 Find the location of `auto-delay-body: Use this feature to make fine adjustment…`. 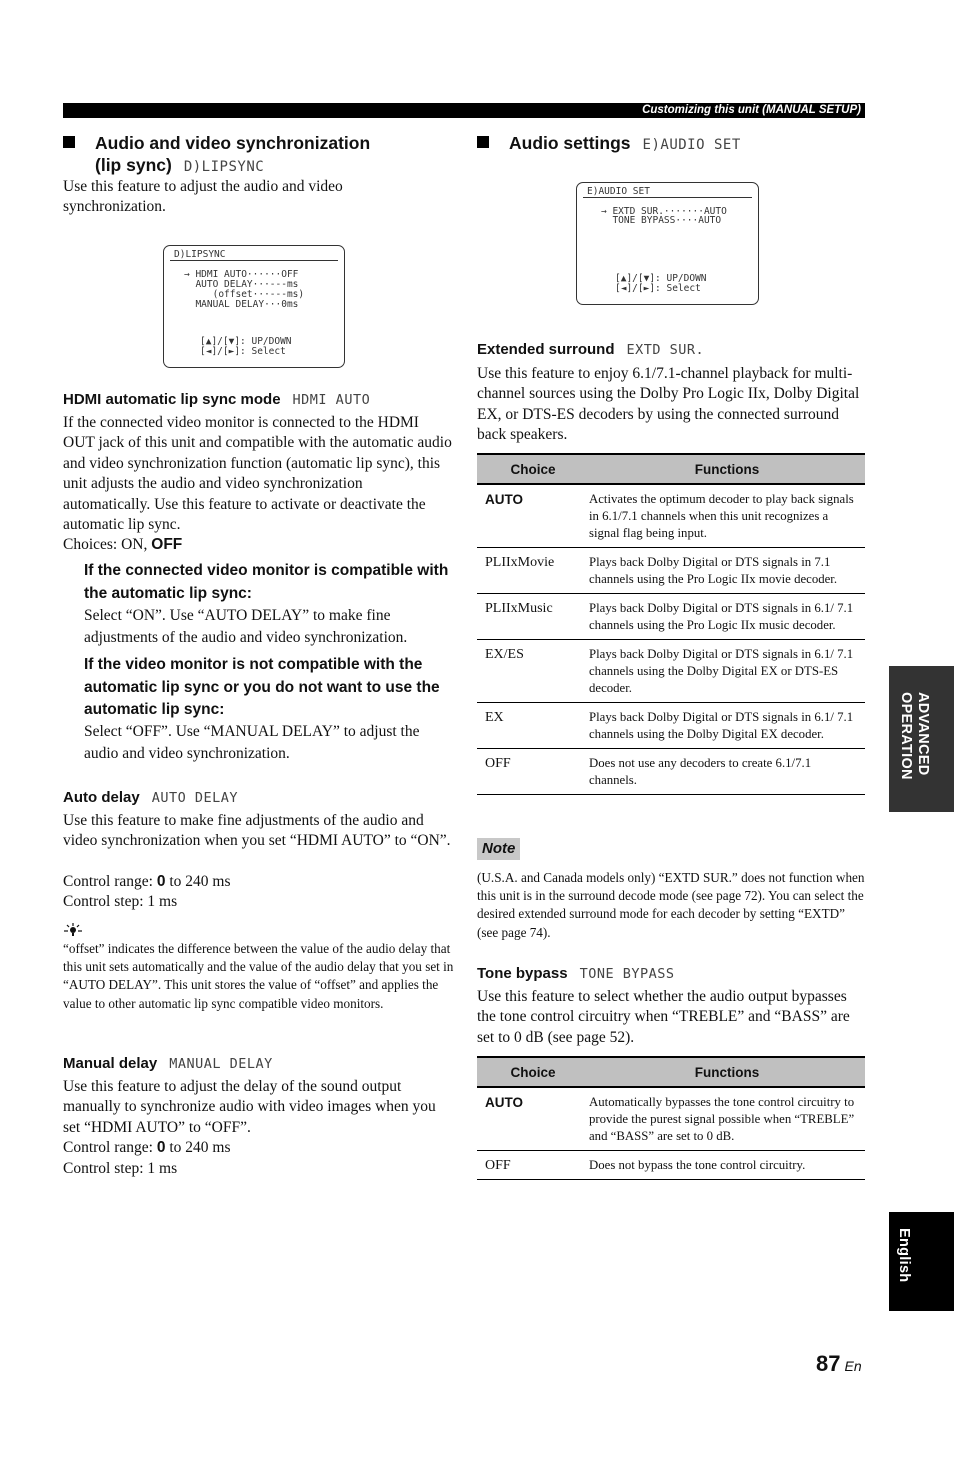

auto-delay-body: Use this feature to make fine adjustment… is located at coordinates (257, 831).